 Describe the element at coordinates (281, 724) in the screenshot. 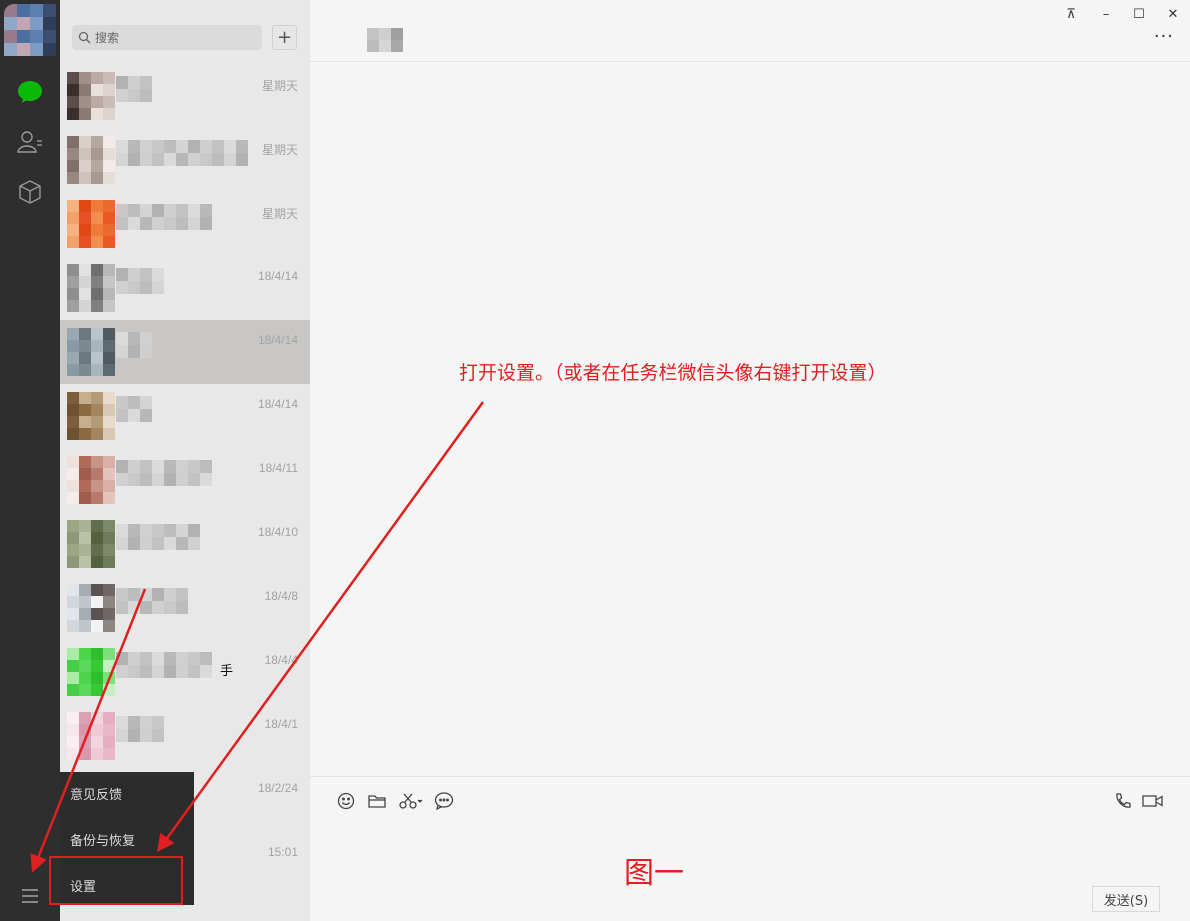

I see `chat-time: 18/4/1` at that location.